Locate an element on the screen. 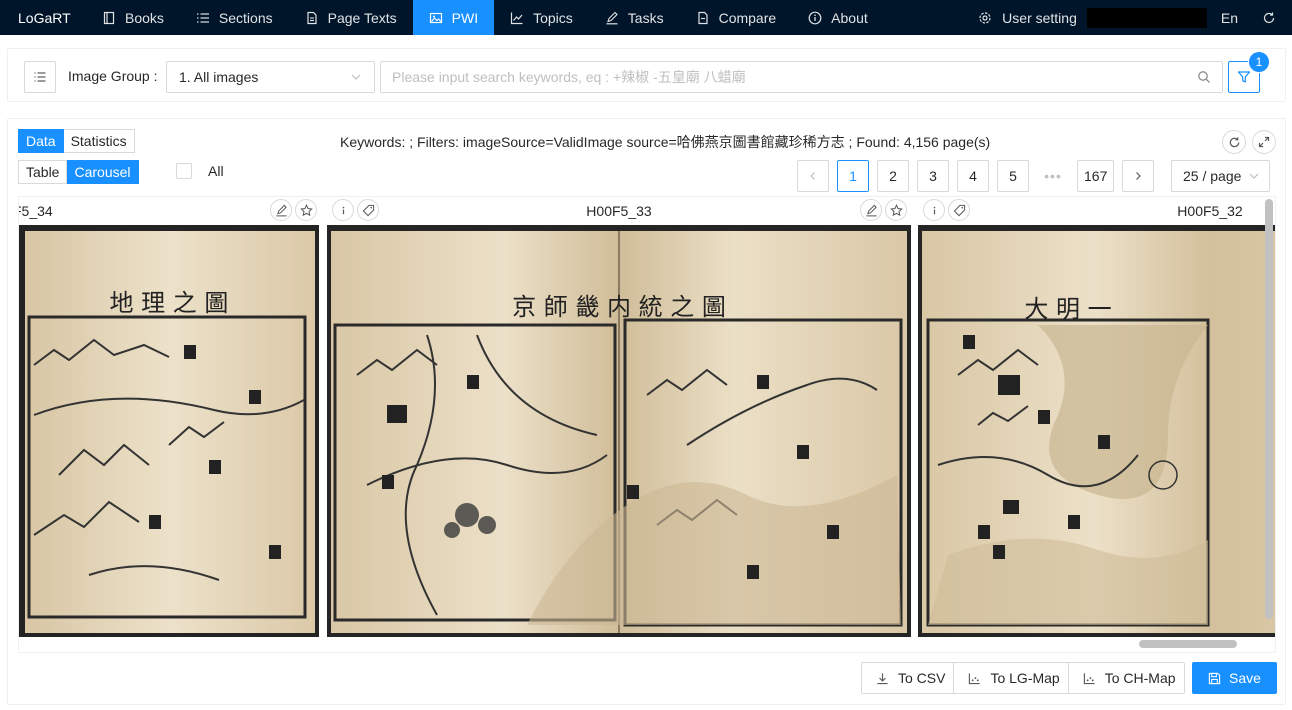 This screenshot has width=1292, height=710. data-statistics-switch: Data Statistics is located at coordinates (76, 141).